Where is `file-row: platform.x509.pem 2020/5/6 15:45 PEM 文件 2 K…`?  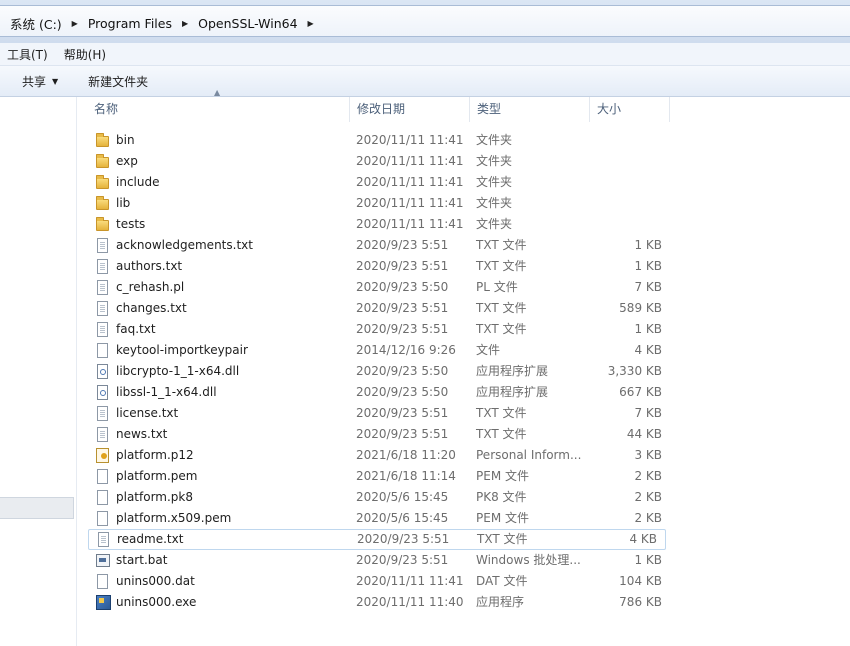
file-row: platform.x509.pem 2020/5/6 15:45 PEM 文件 2 K… is located at coordinates (380, 518).